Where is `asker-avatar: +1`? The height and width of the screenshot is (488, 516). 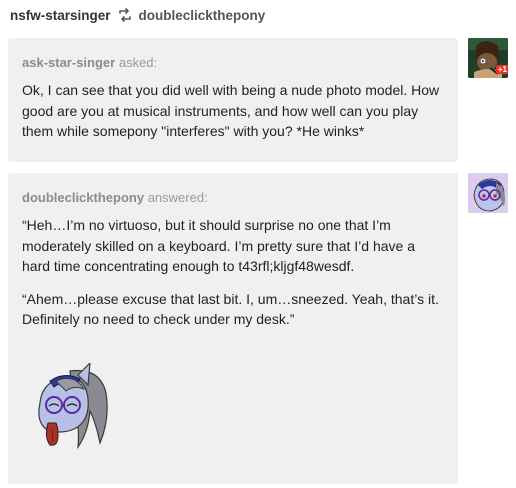 asker-avatar: +1 is located at coordinates (488, 58).